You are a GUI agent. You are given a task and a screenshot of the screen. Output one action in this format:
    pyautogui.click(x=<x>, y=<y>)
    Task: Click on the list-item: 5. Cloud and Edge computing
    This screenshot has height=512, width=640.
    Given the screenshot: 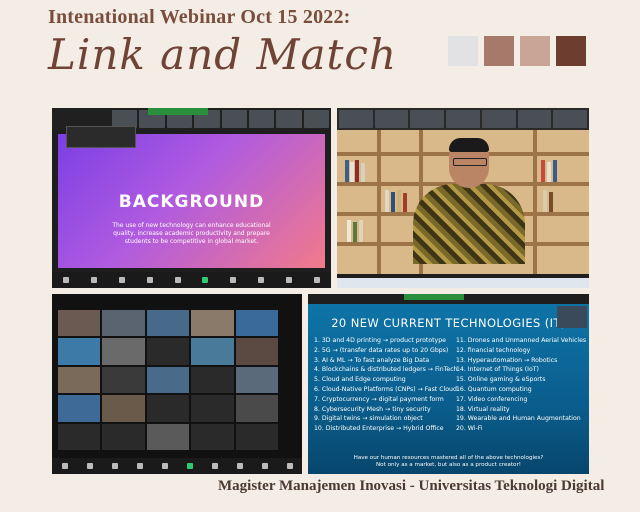 What is the action you would take?
    pyautogui.click(x=360, y=380)
    